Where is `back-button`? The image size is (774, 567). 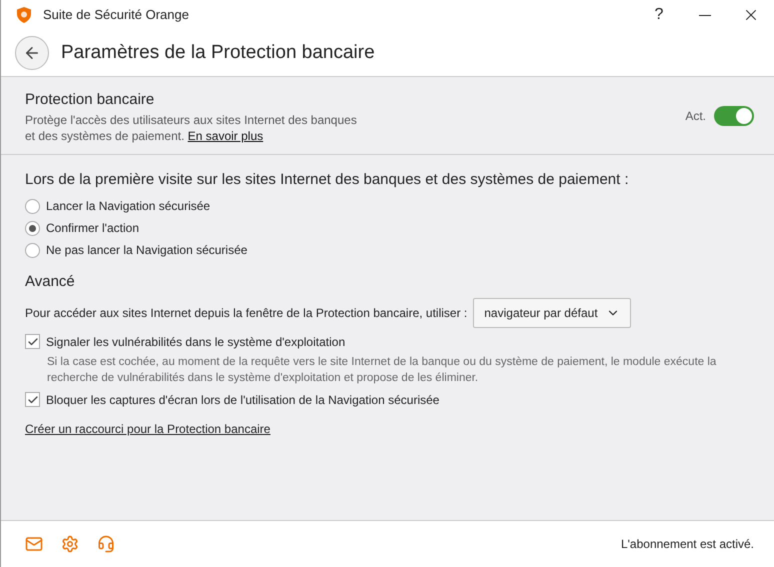
back-button is located at coordinates (32, 53).